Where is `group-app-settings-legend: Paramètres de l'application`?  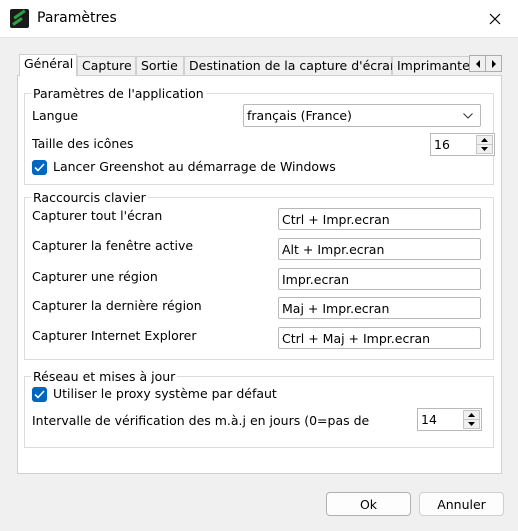
group-app-settings-legend: Paramètres de l'application is located at coordinates (118, 93).